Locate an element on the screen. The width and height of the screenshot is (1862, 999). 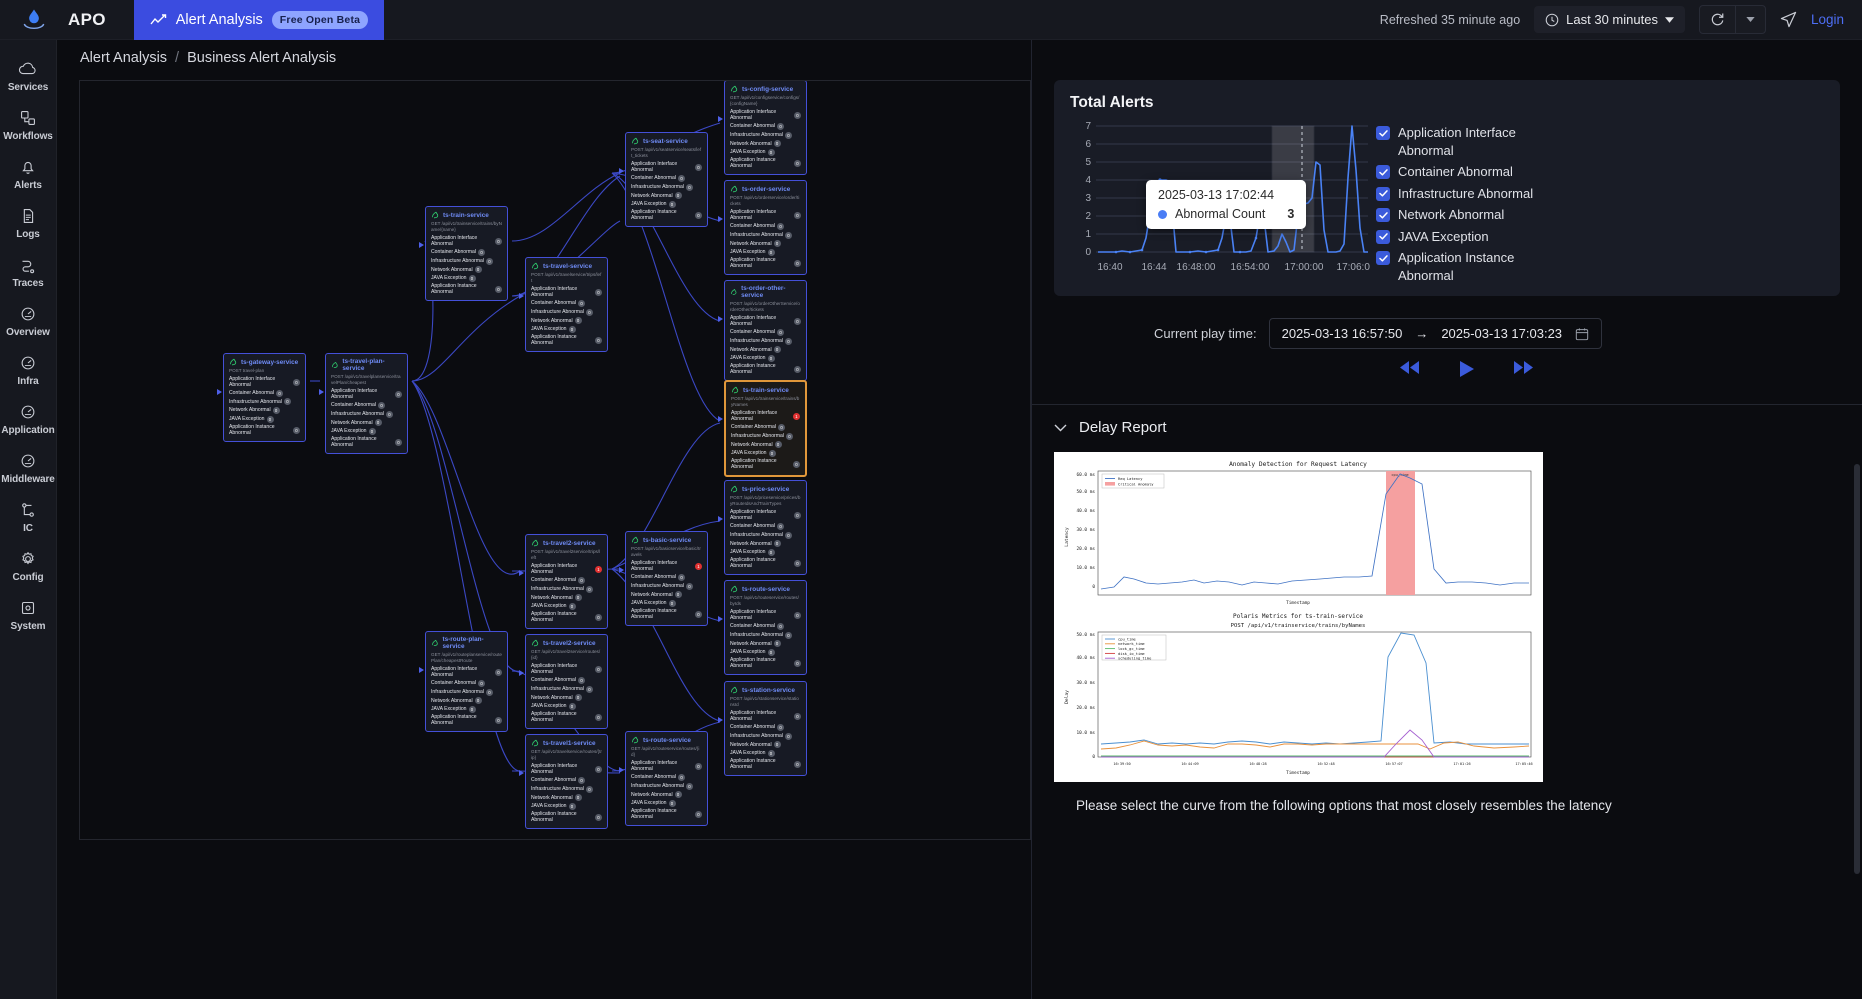
refresh-interval-dropdown is located at coordinates (1749, 19).